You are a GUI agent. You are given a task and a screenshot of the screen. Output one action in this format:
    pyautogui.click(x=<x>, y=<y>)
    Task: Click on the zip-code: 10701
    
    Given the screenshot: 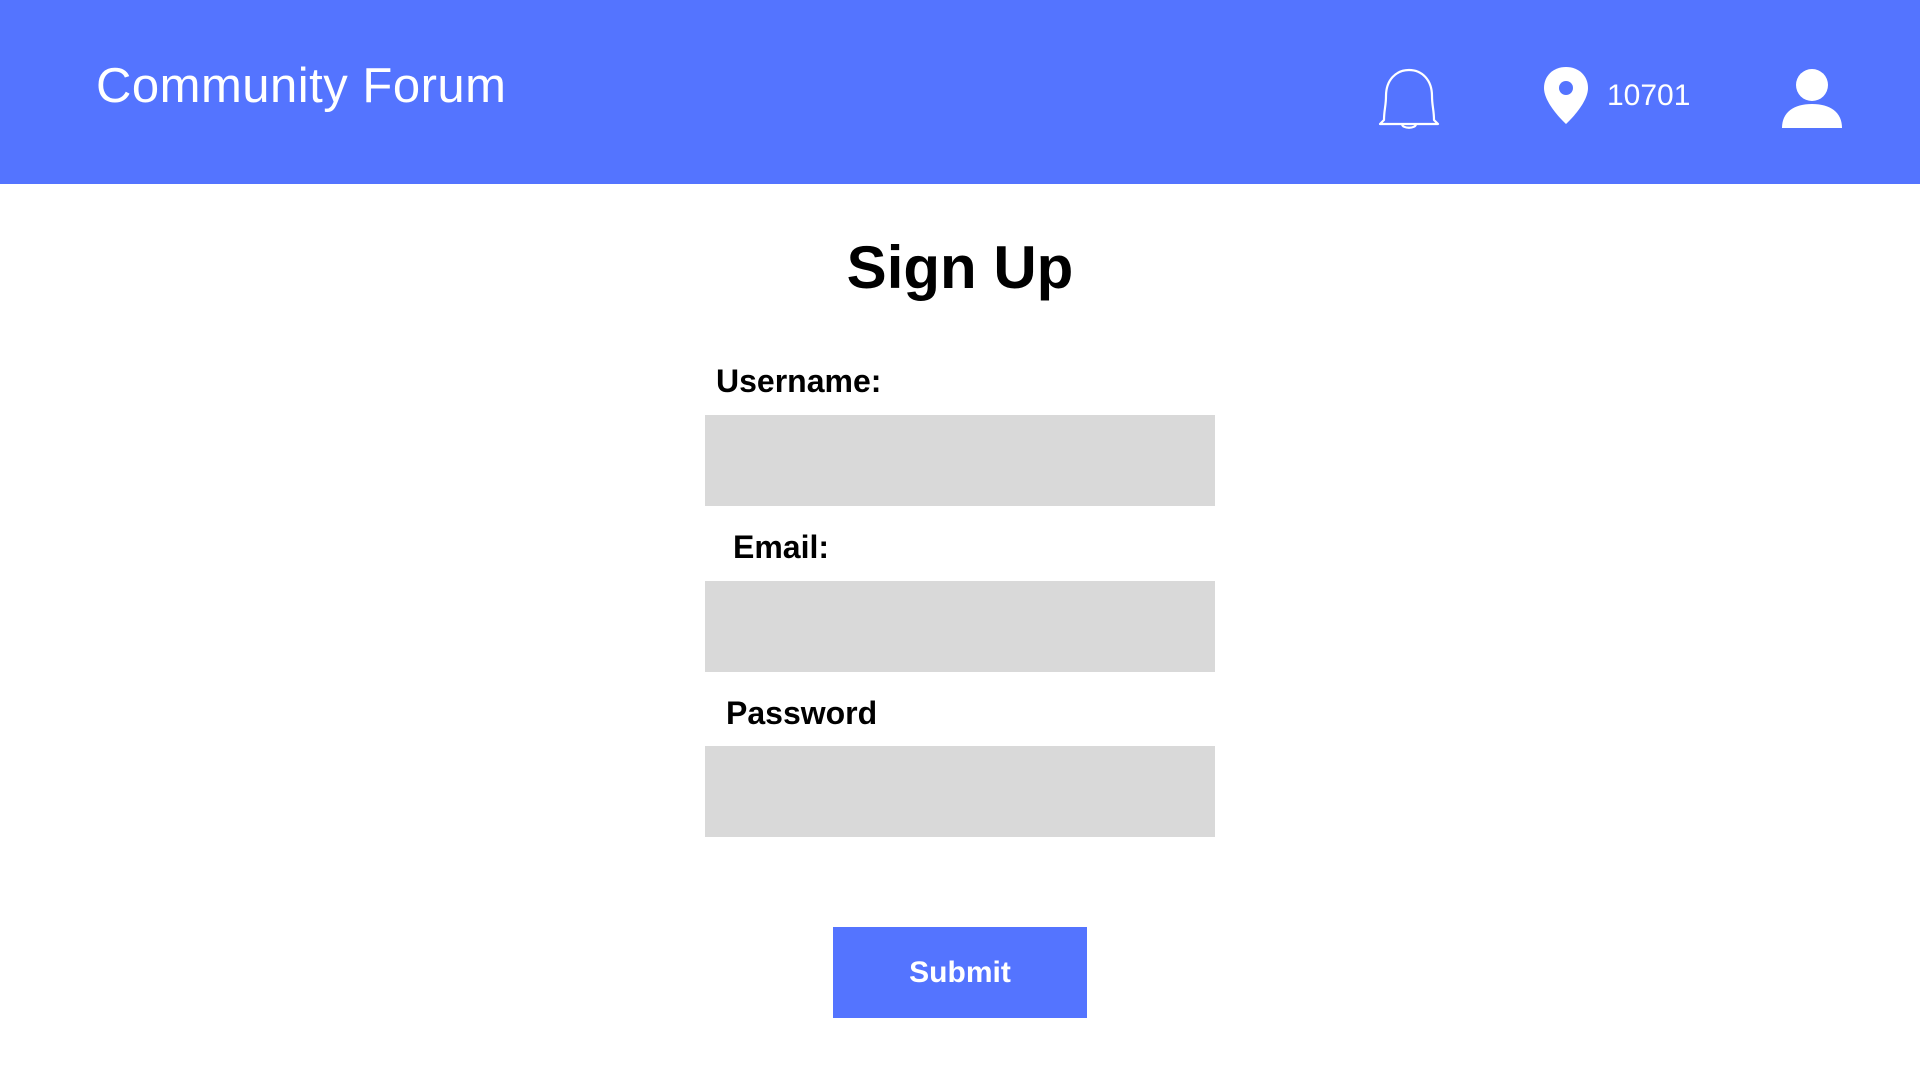 What is the action you would take?
    pyautogui.click(x=1648, y=96)
    